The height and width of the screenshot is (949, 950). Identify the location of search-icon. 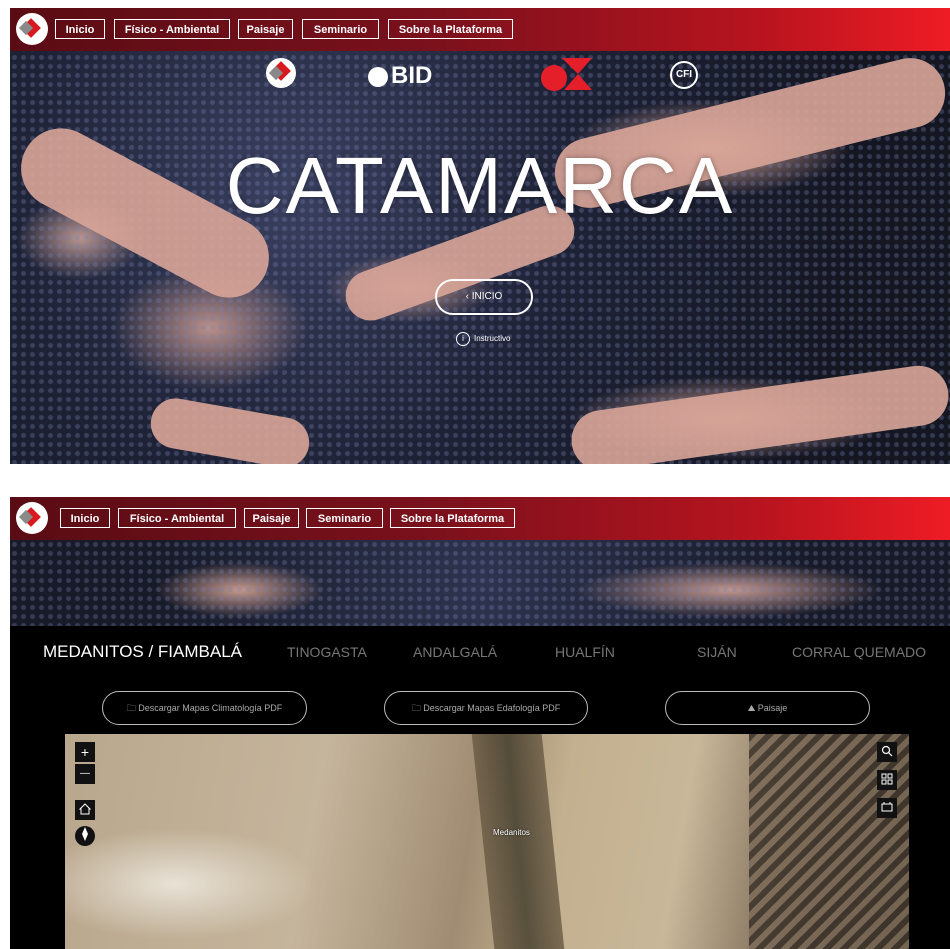
(887, 752).